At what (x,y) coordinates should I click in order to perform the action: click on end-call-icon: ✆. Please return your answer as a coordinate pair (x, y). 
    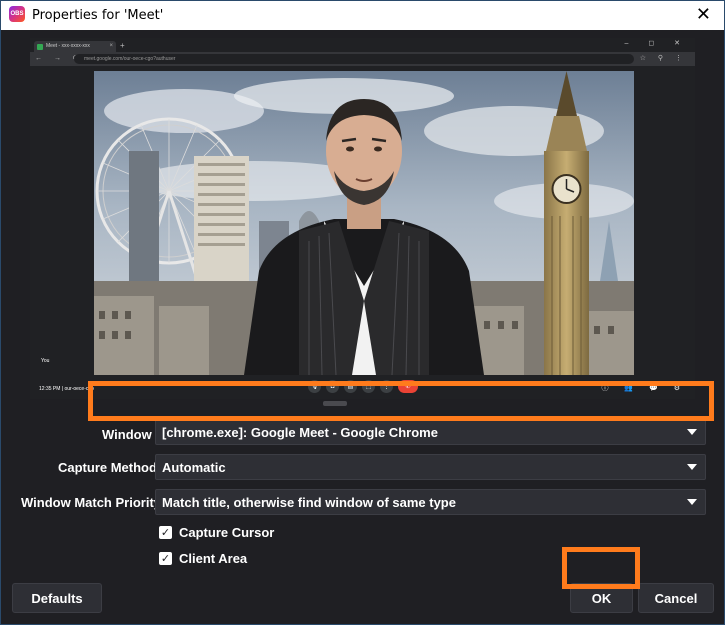
    Looking at the image, I should click on (408, 386).